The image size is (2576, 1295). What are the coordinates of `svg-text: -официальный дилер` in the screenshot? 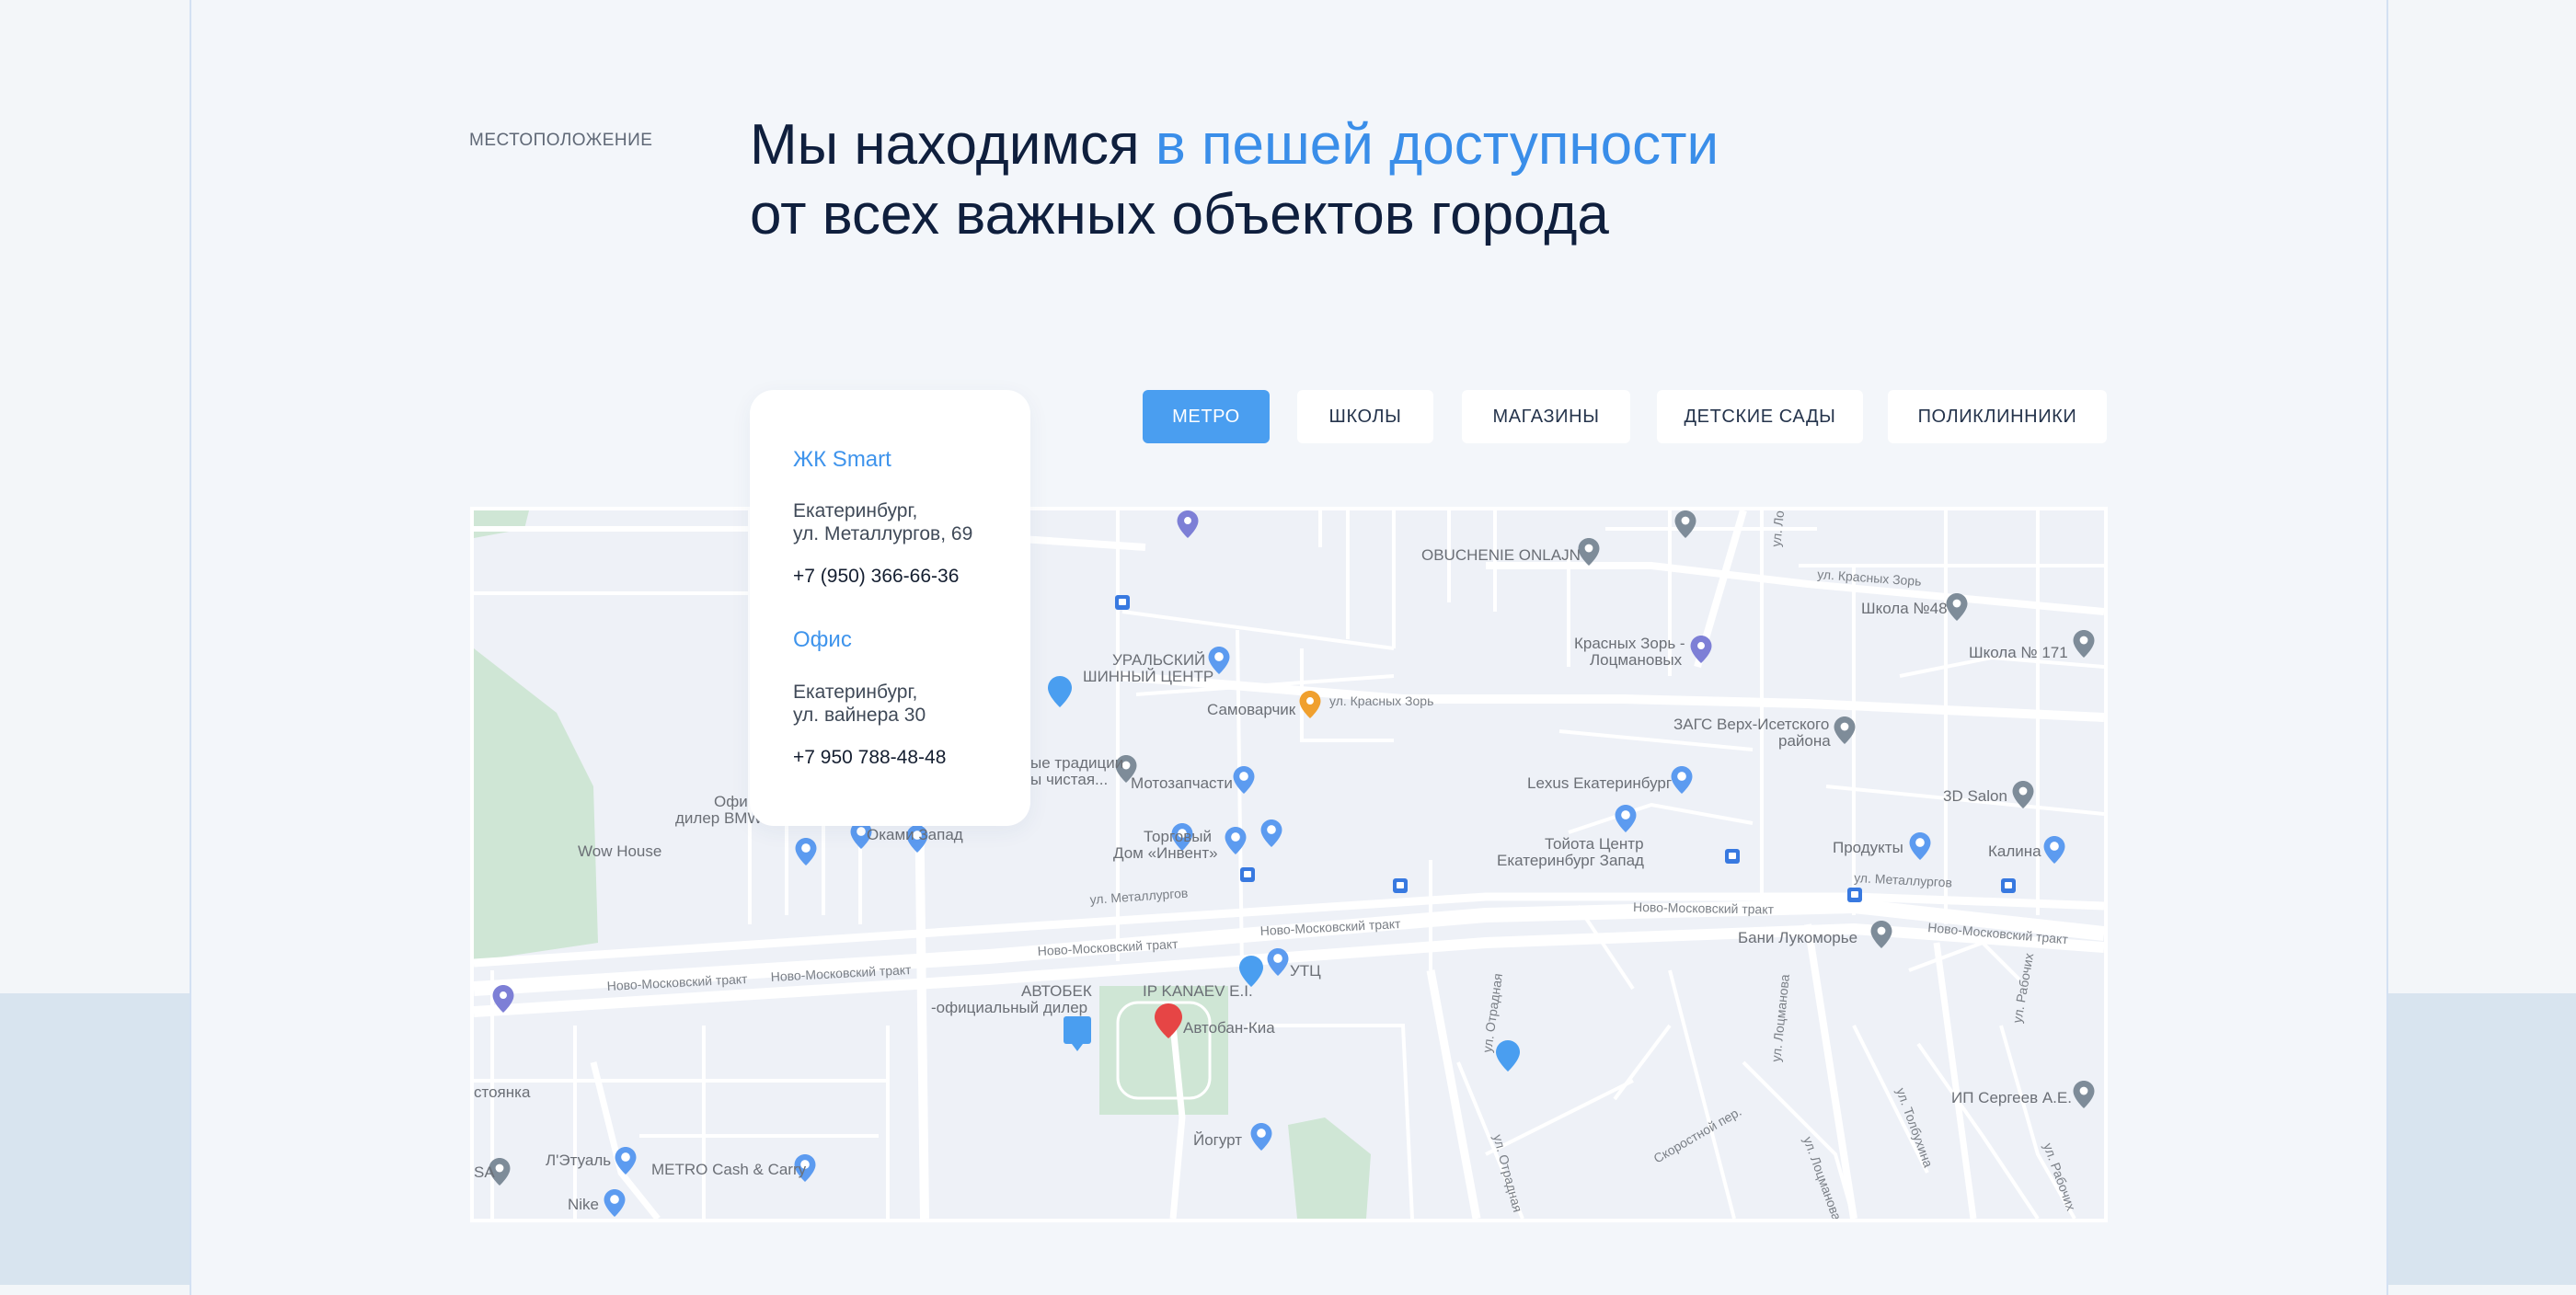 It's located at (1009, 1008).